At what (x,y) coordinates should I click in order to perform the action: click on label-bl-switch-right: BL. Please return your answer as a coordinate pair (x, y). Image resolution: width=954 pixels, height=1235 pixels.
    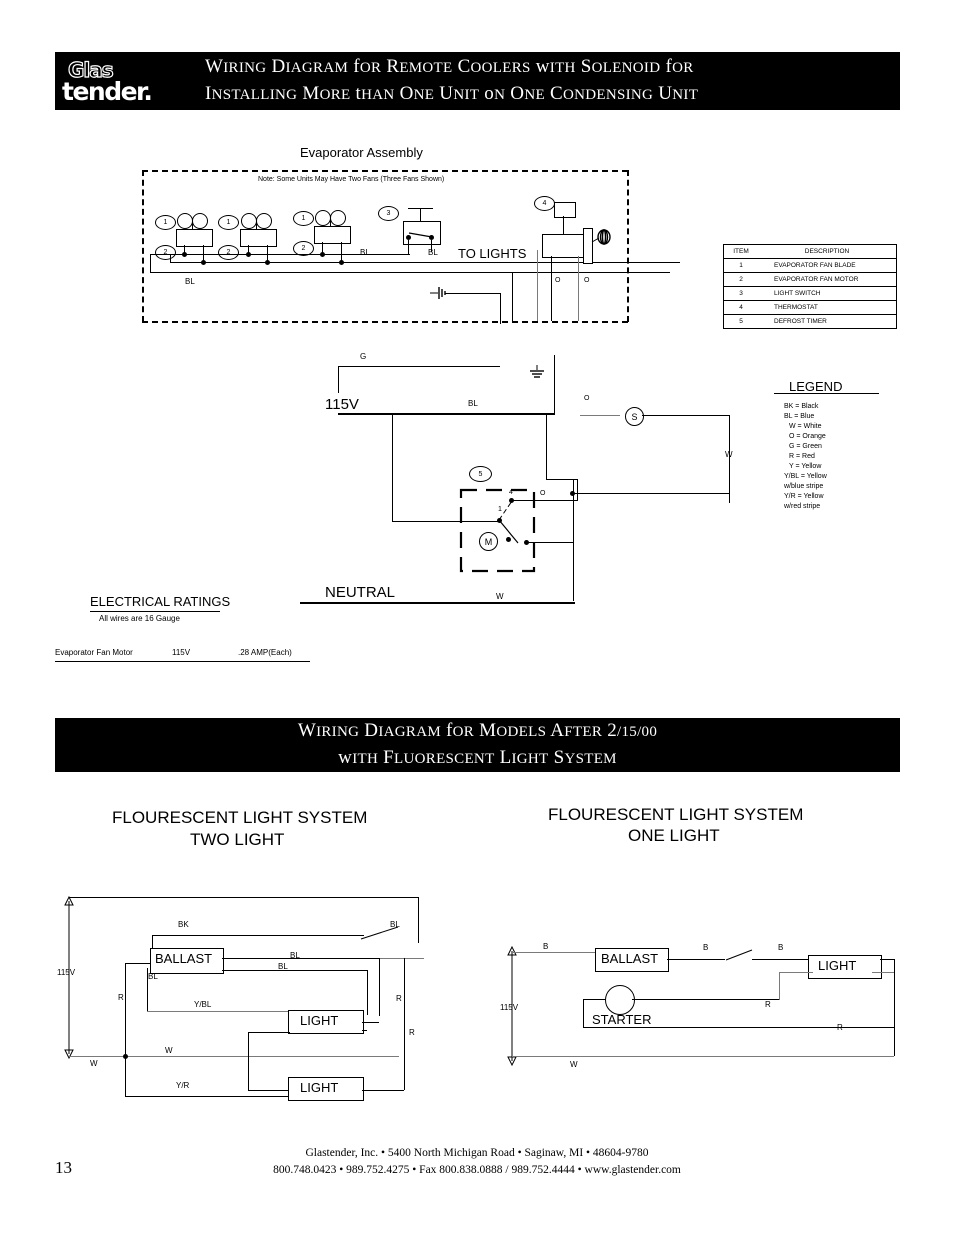
    Looking at the image, I should click on (433, 252).